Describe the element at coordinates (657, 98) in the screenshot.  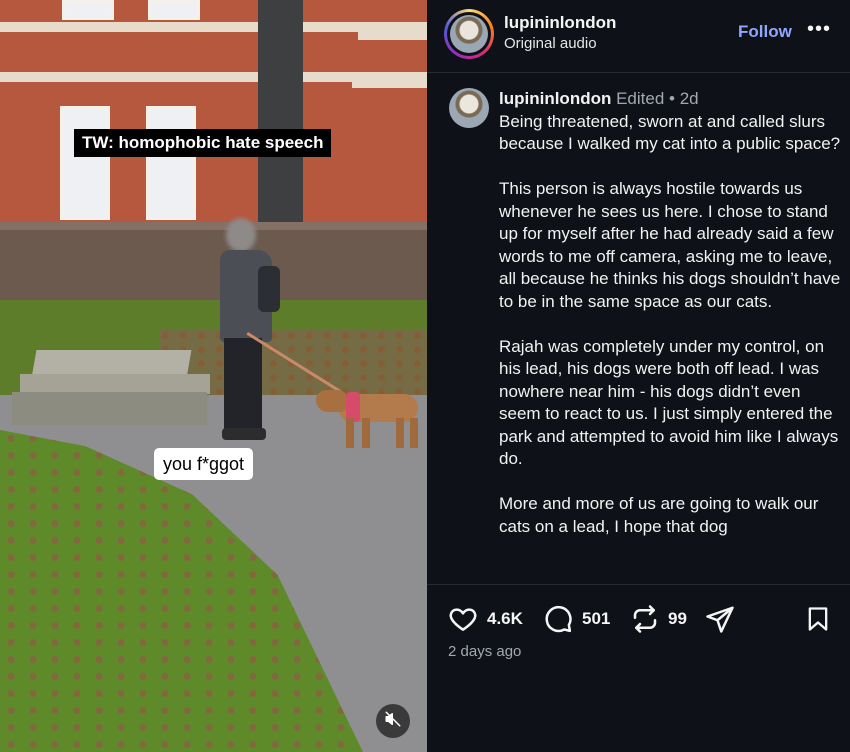
I see `caption-meta: Edited • 2d` at that location.